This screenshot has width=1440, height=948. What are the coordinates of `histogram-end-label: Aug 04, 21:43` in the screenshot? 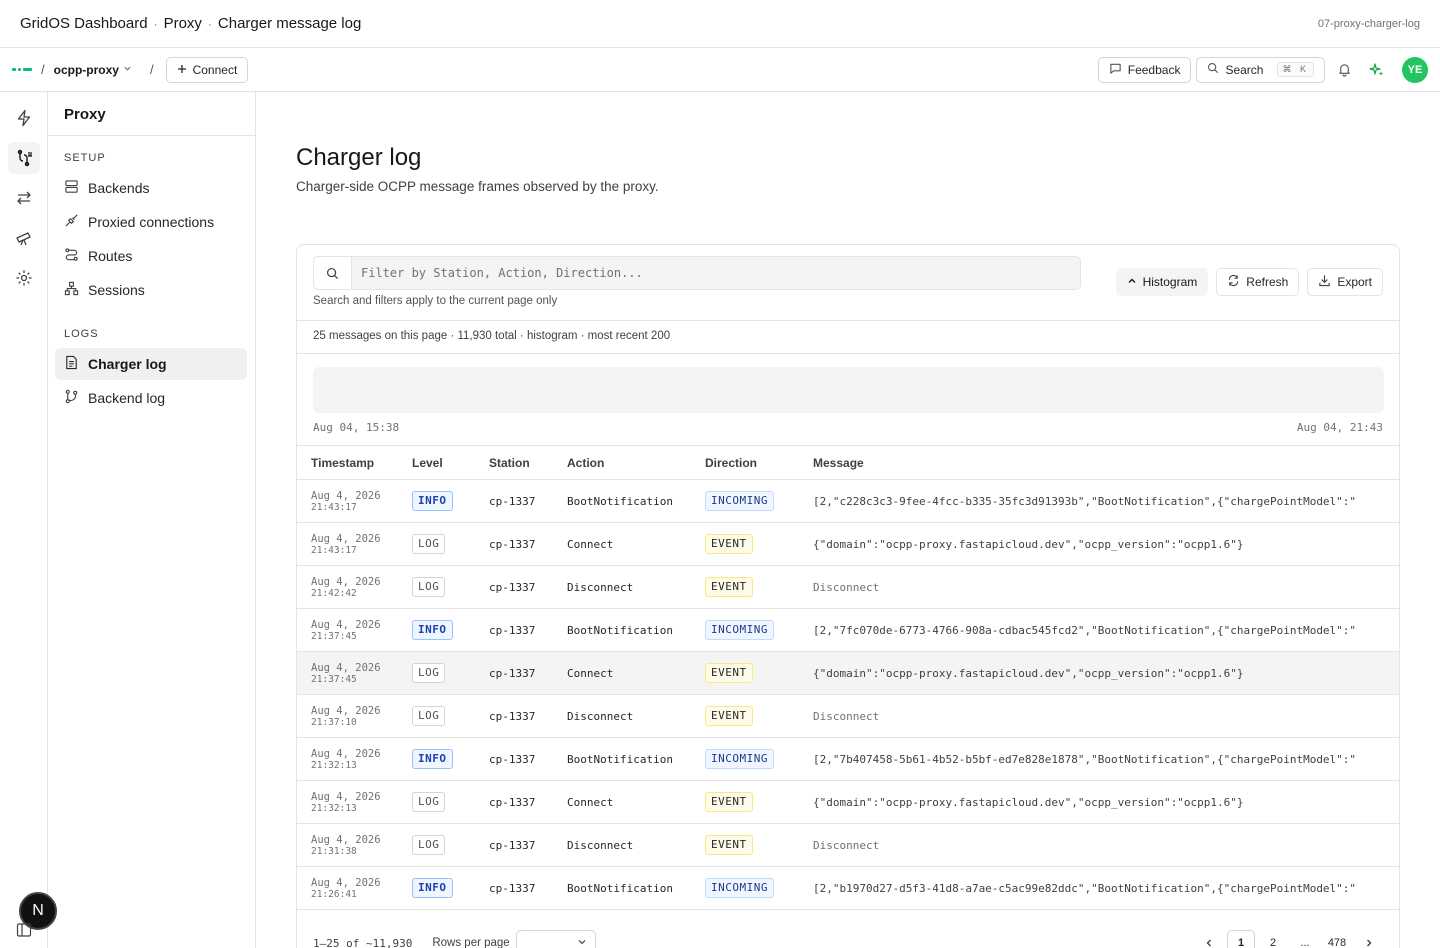 It's located at (1339, 427).